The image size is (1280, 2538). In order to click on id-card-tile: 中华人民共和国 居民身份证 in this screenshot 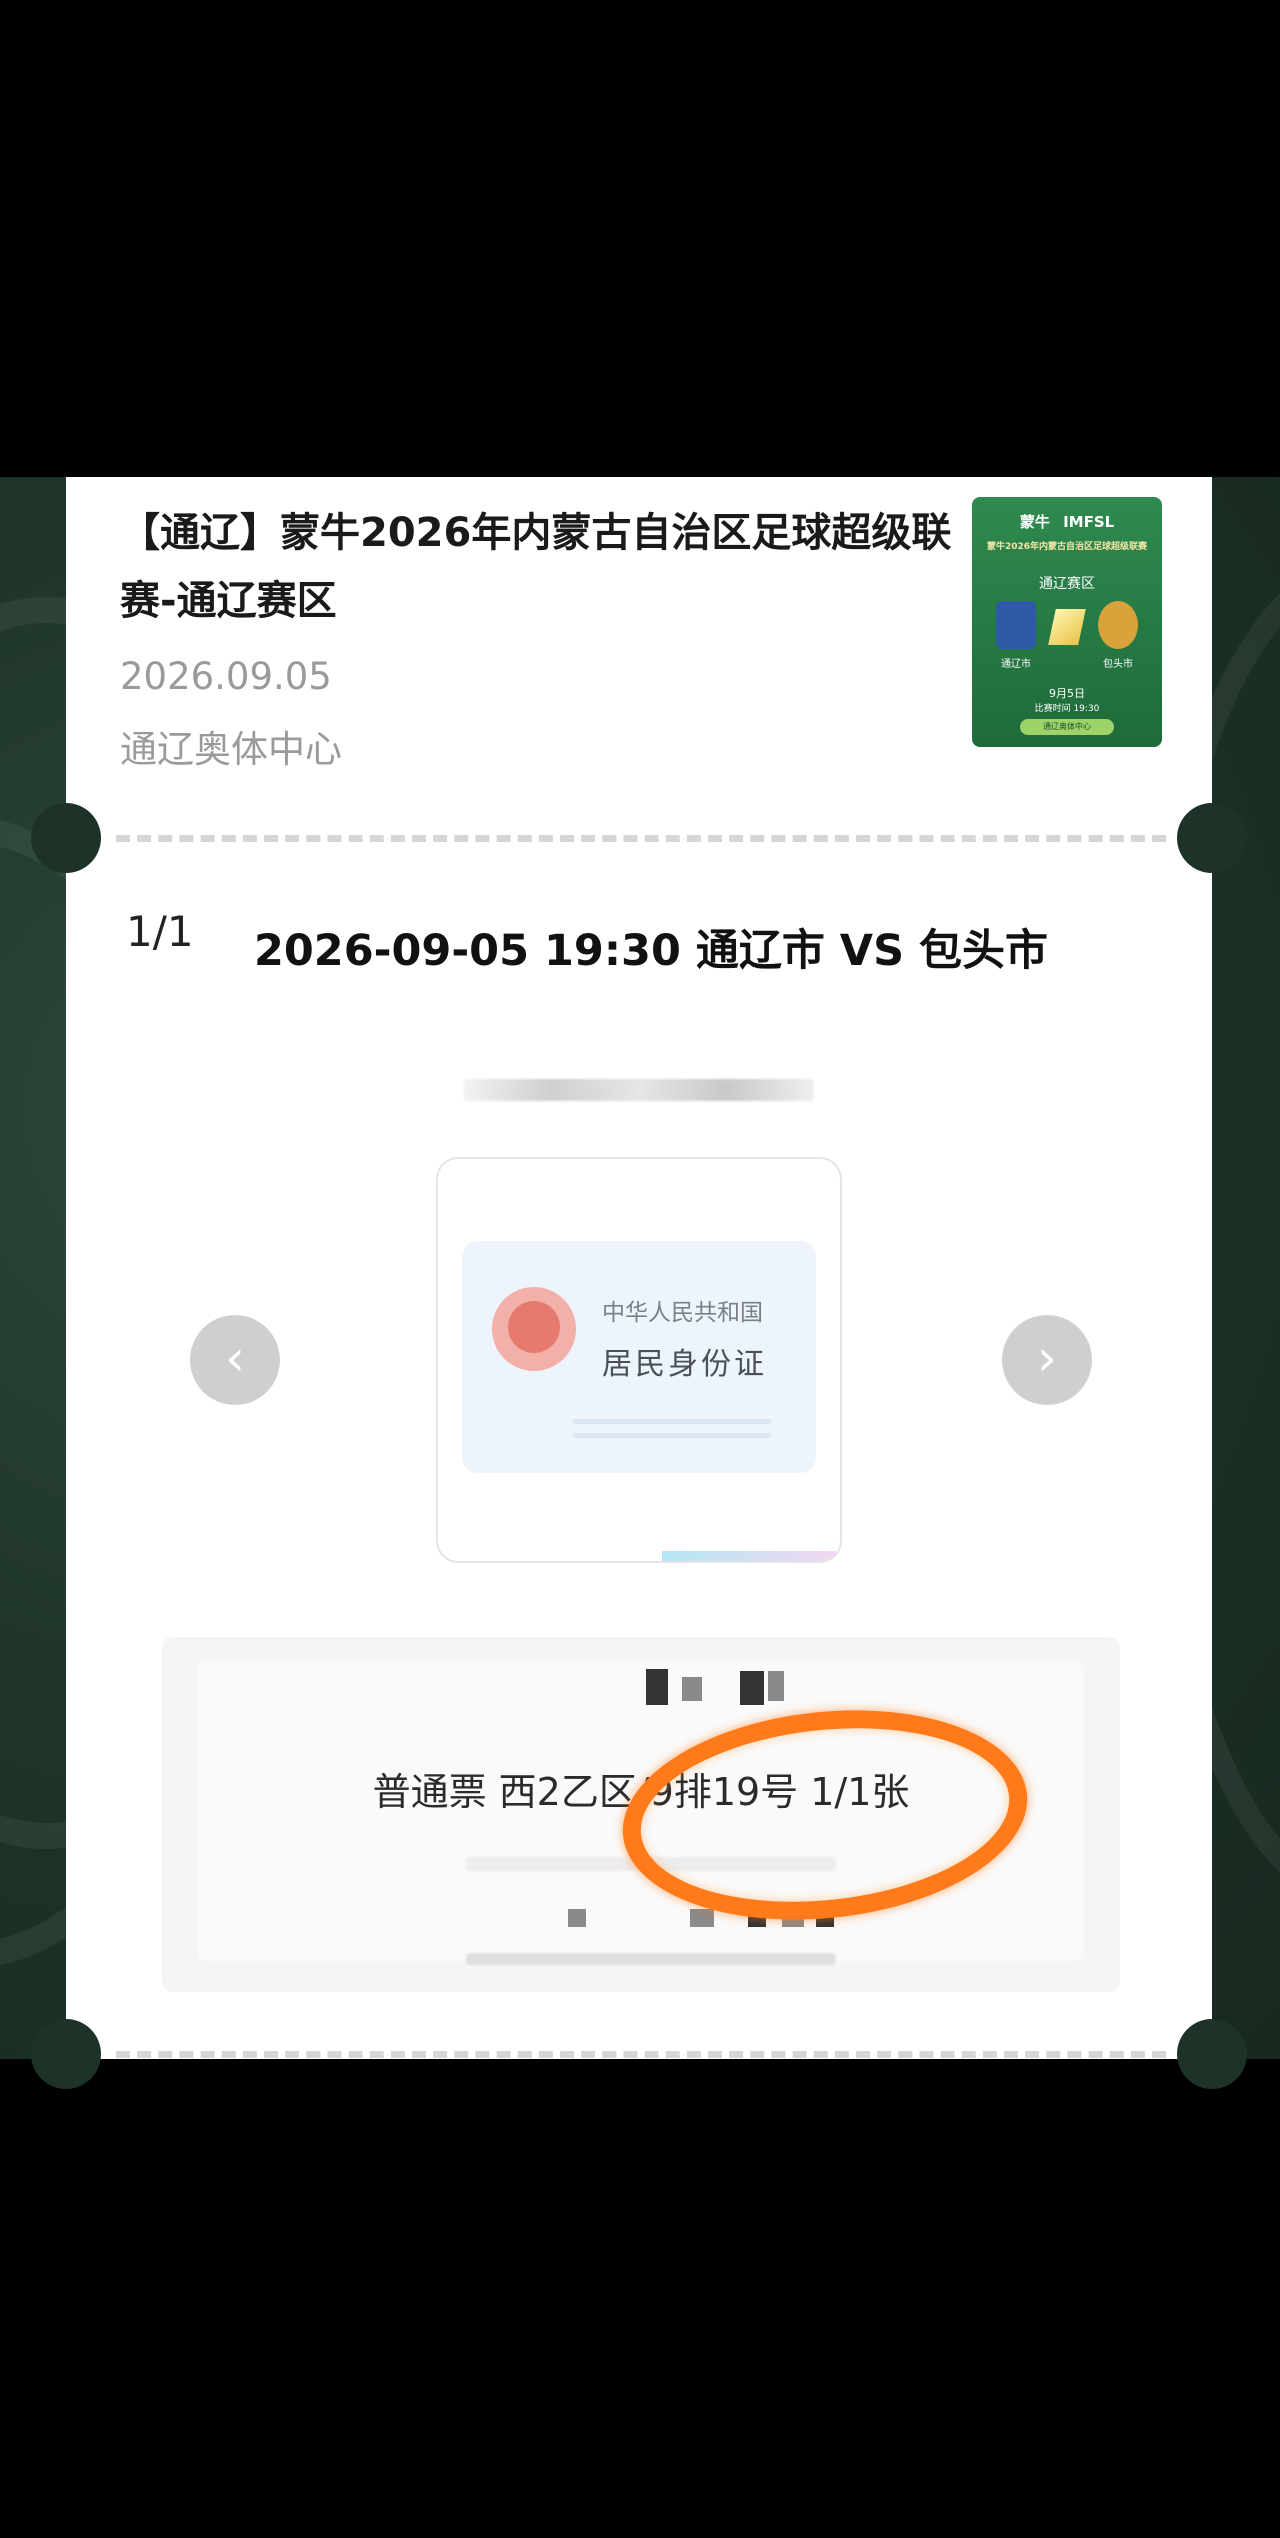, I will do `click(639, 1360)`.